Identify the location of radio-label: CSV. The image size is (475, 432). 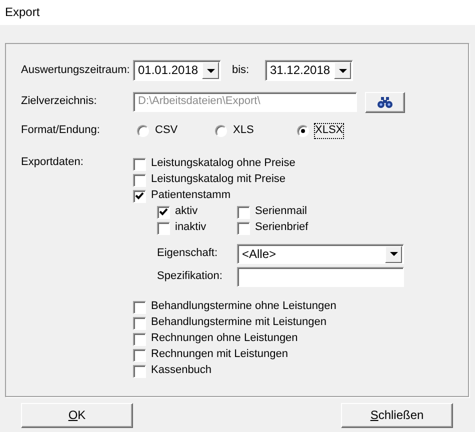
(166, 131).